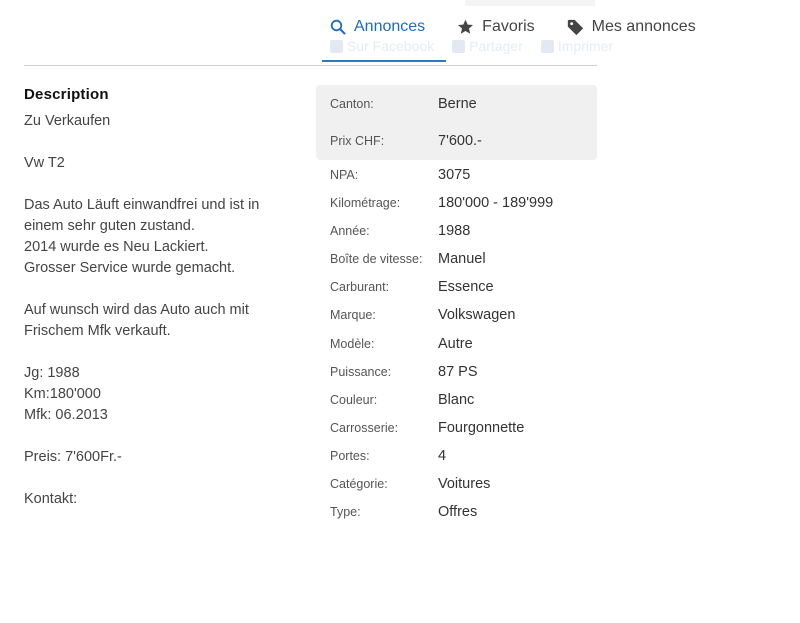 This screenshot has width=800, height=623. I want to click on search-icon, so click(338, 27).